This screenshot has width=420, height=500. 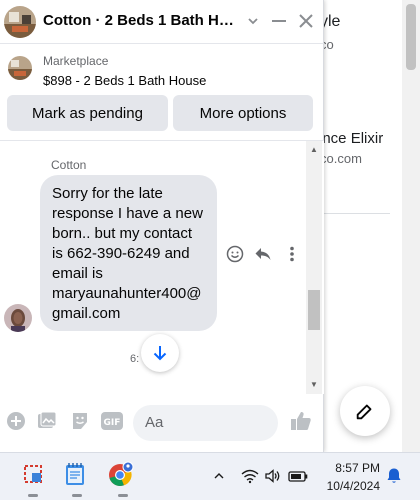 What do you see at coordinates (314, 385) in the screenshot?
I see `scroll-down-arrow-icon: ▼` at bounding box center [314, 385].